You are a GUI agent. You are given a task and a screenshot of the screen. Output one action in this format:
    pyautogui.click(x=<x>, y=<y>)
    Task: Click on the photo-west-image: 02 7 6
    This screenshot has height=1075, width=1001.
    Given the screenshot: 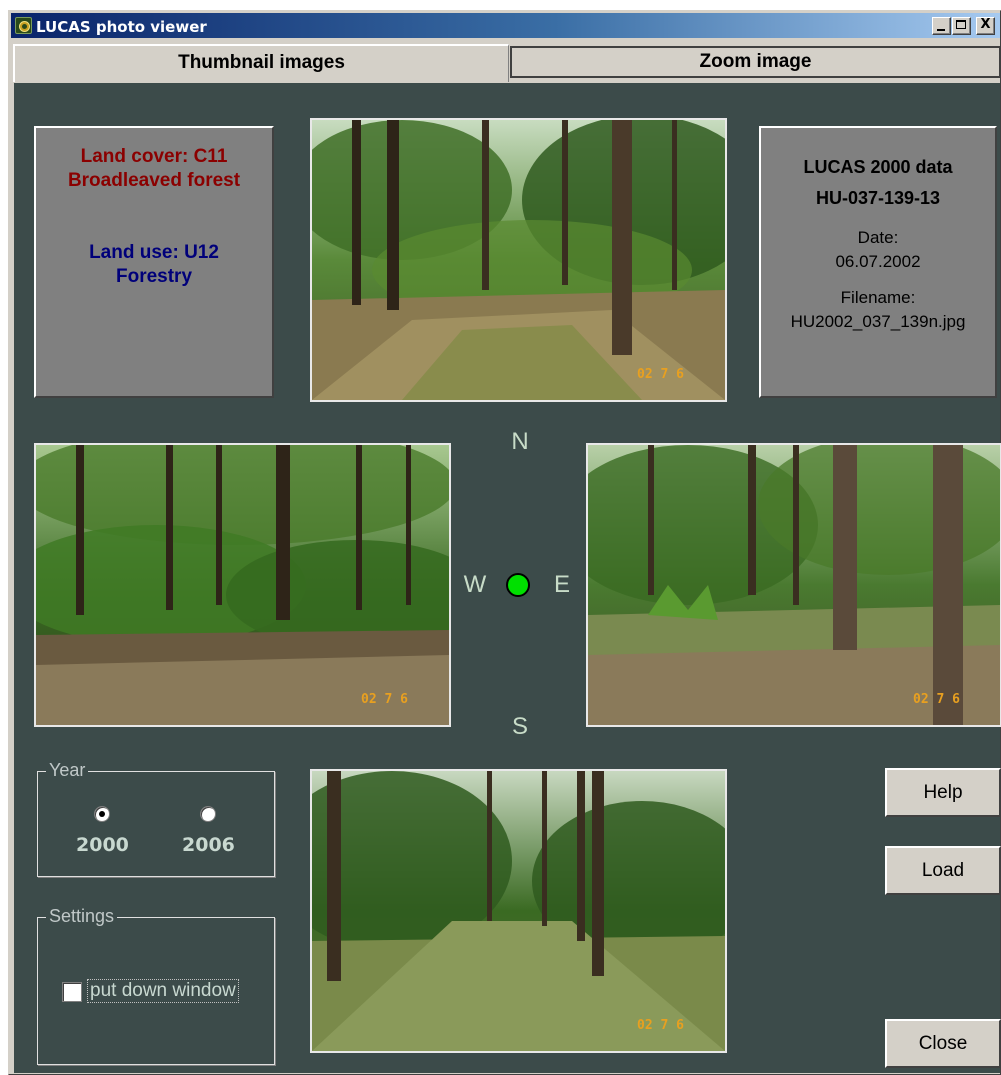 What is the action you would take?
    pyautogui.click(x=242, y=585)
    